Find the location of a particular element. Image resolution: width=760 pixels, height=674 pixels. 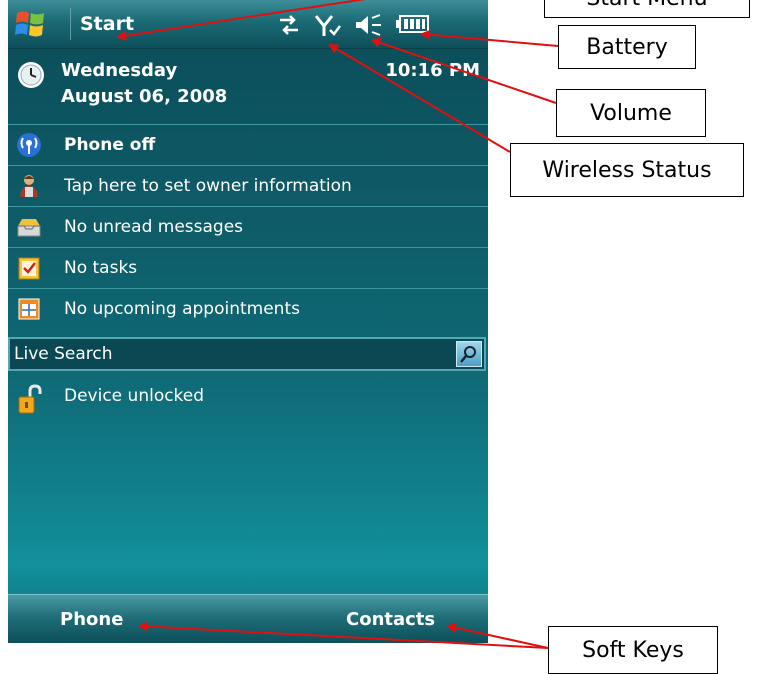

volume-callout-label: Volume is located at coordinates (631, 113).